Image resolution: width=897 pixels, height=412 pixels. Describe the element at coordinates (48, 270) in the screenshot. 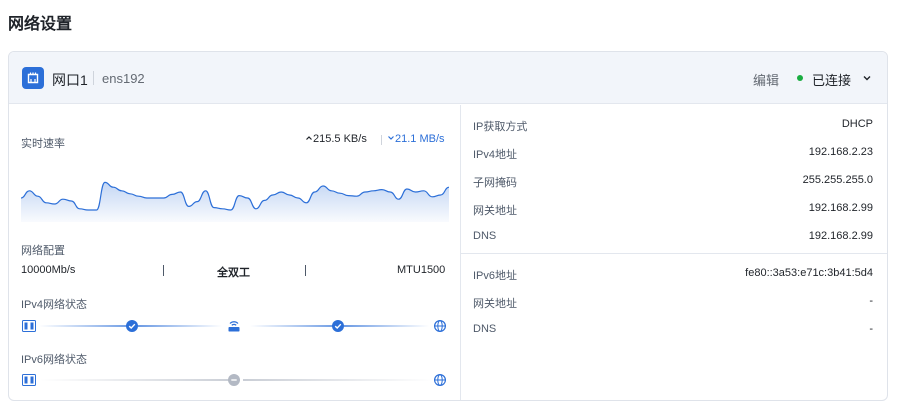

I see `link-speed-value: 10000Mb/s` at that location.